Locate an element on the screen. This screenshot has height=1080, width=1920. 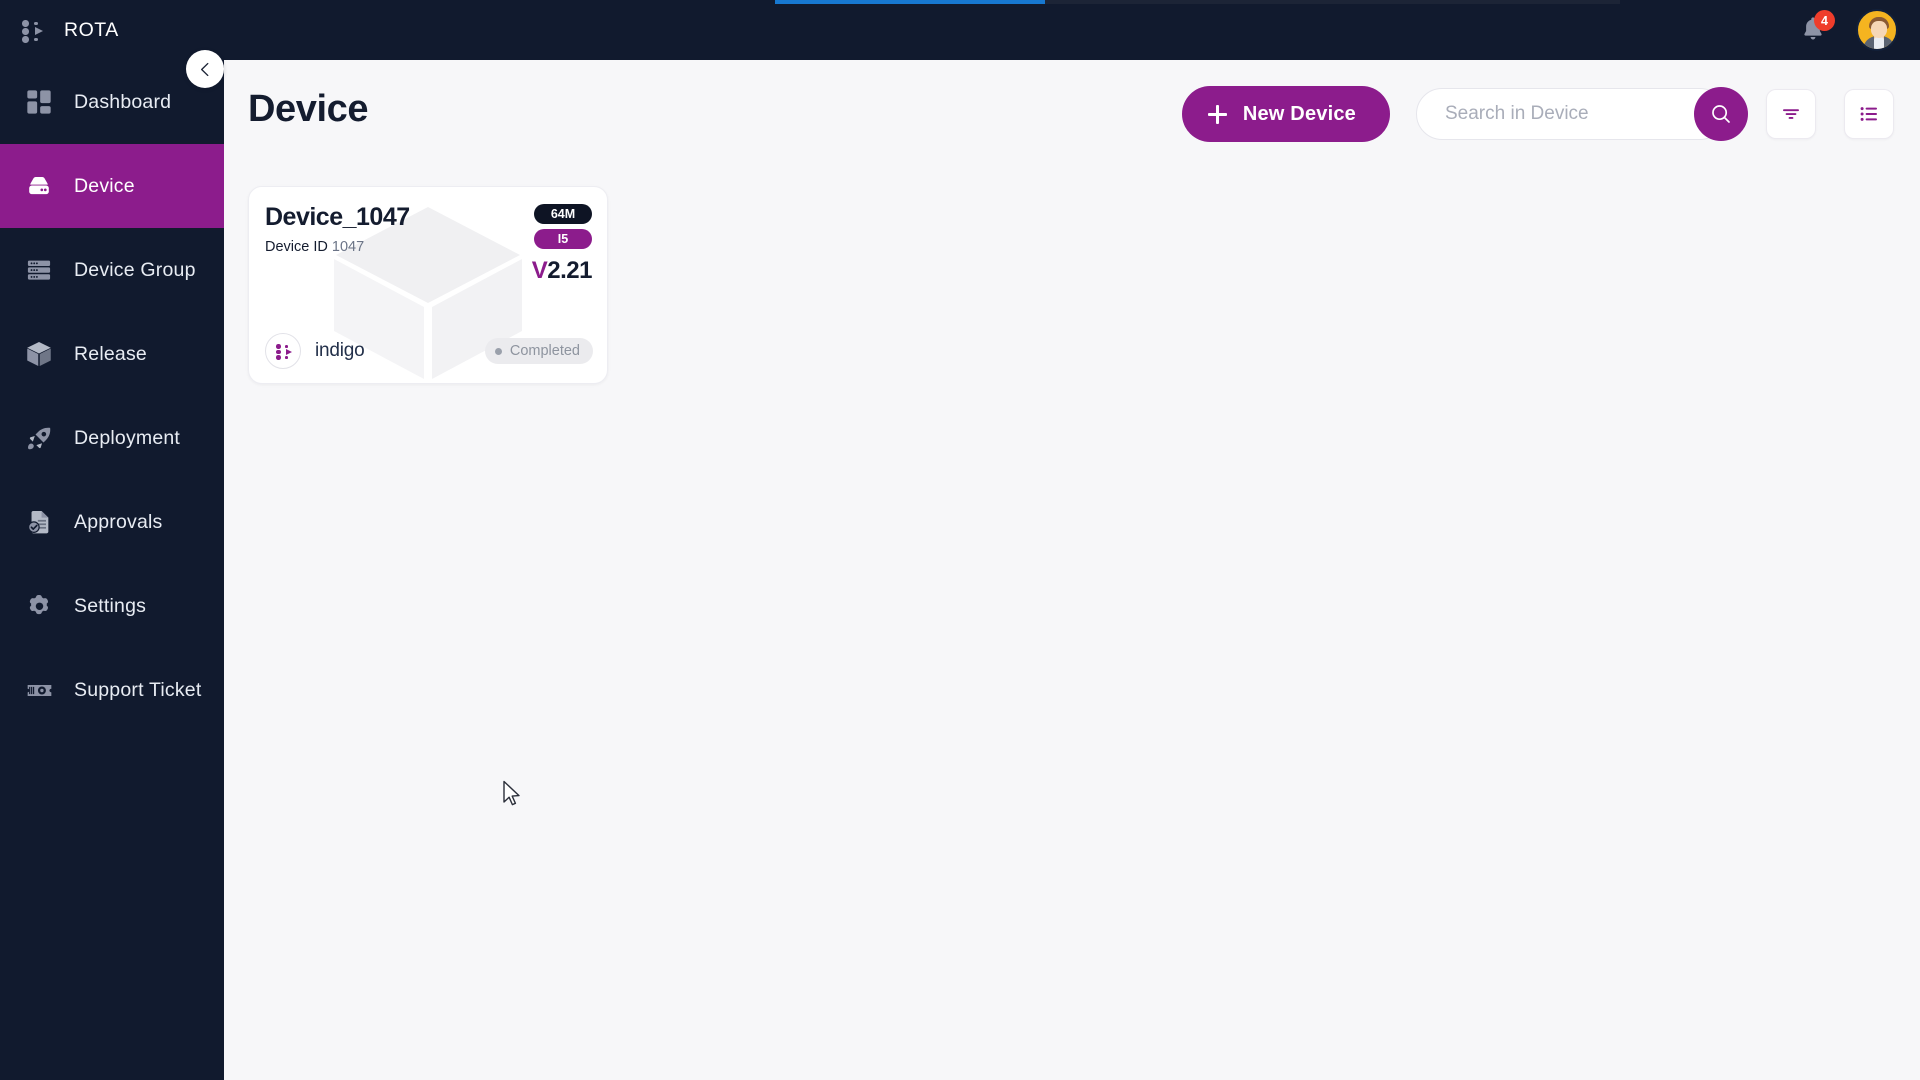
list-view-icon is located at coordinates (1868, 114).